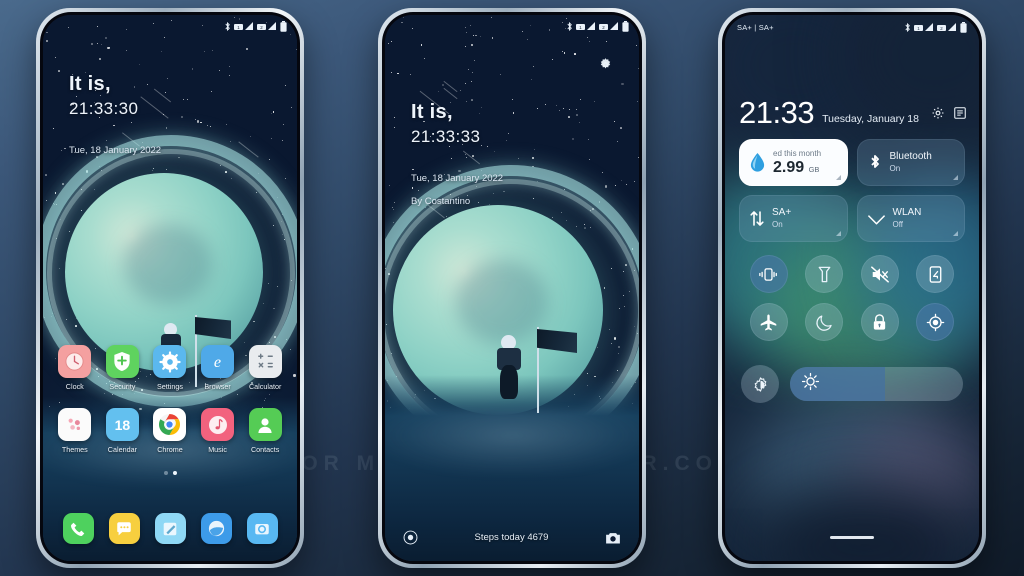 Image resolution: width=1024 pixels, height=576 pixels. I want to click on tile-sub: Off, so click(898, 224).